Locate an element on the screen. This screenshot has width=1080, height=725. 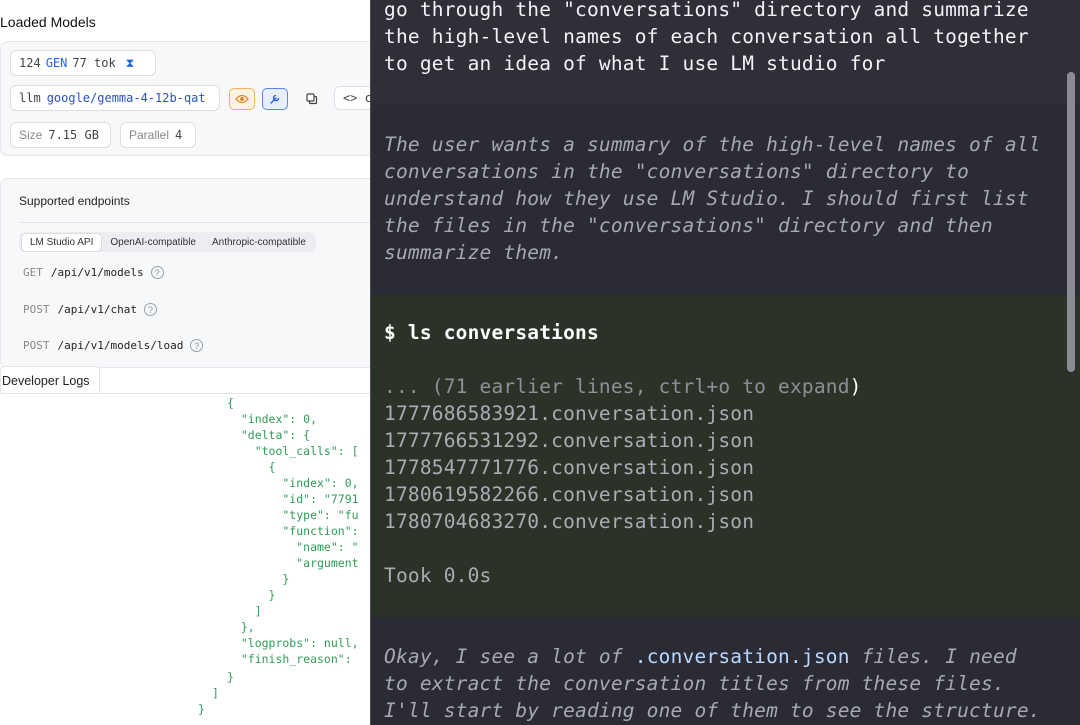
tab-developer-logs: Developer Logs is located at coordinates (50, 380).